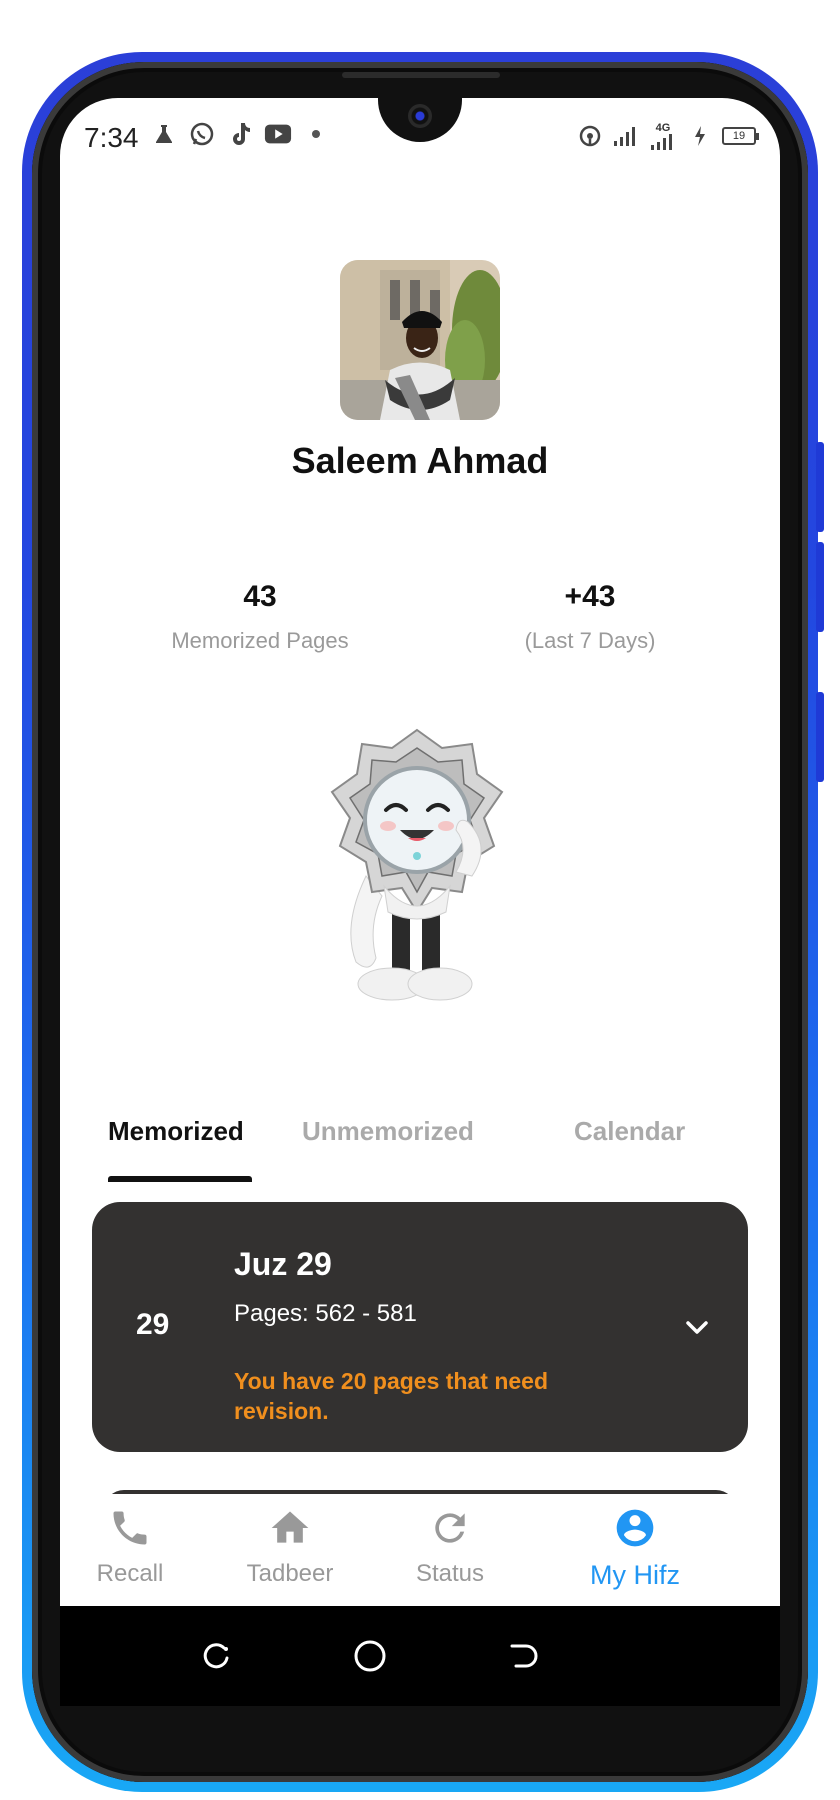  I want to click on system-status-icons: 4G 19, so click(667, 136).